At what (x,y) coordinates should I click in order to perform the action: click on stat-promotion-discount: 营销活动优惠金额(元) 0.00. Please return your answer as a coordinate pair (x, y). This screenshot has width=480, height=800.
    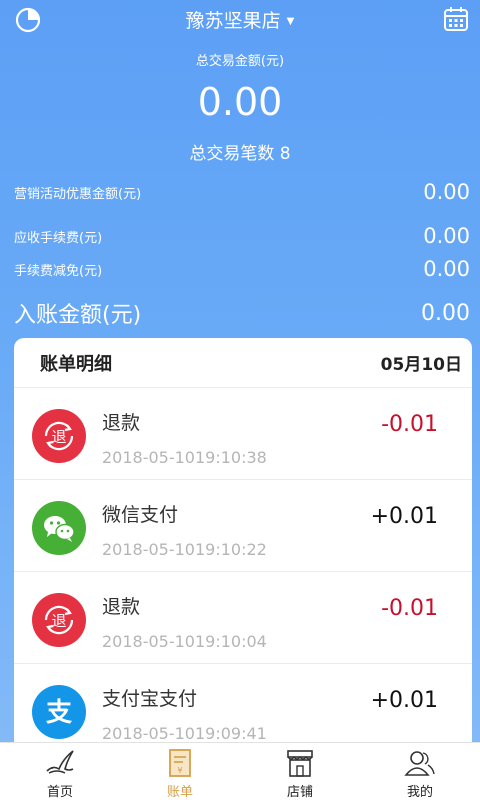
    Looking at the image, I should click on (242, 192).